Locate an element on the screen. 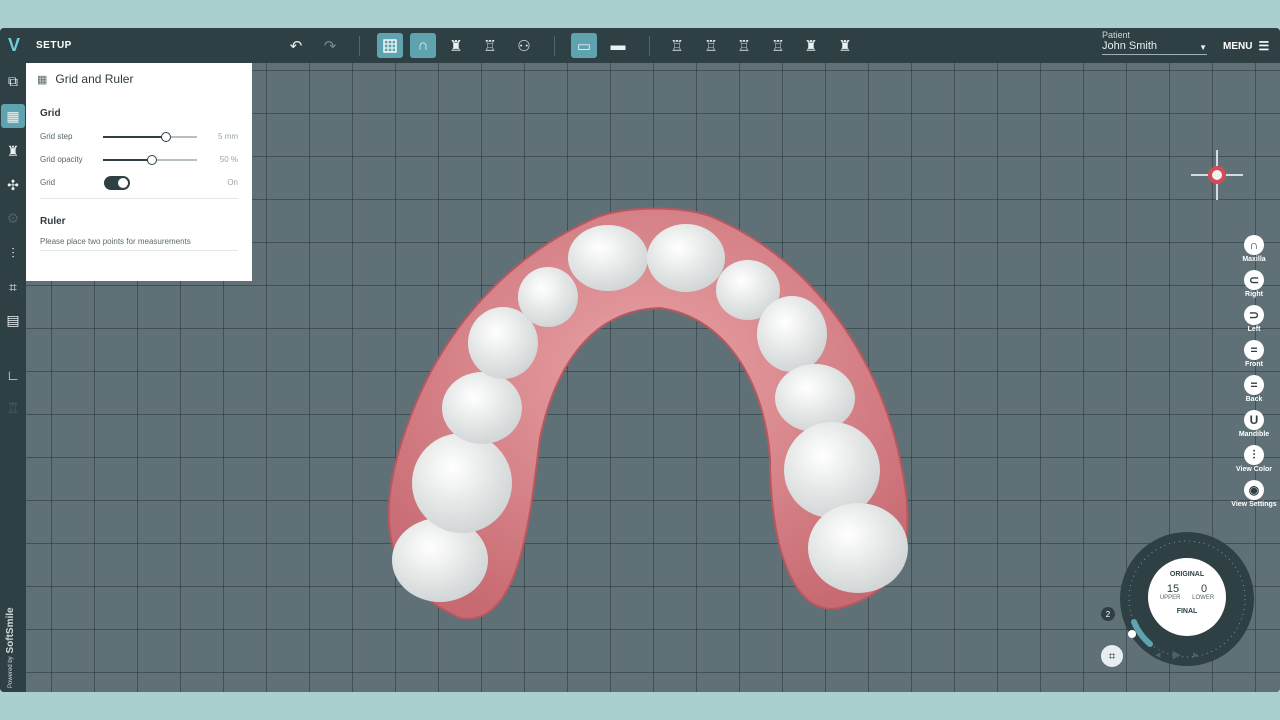 Image resolution: width=1280 pixels, height=720 pixels. view-label: Maxilla is located at coordinates (1254, 259).